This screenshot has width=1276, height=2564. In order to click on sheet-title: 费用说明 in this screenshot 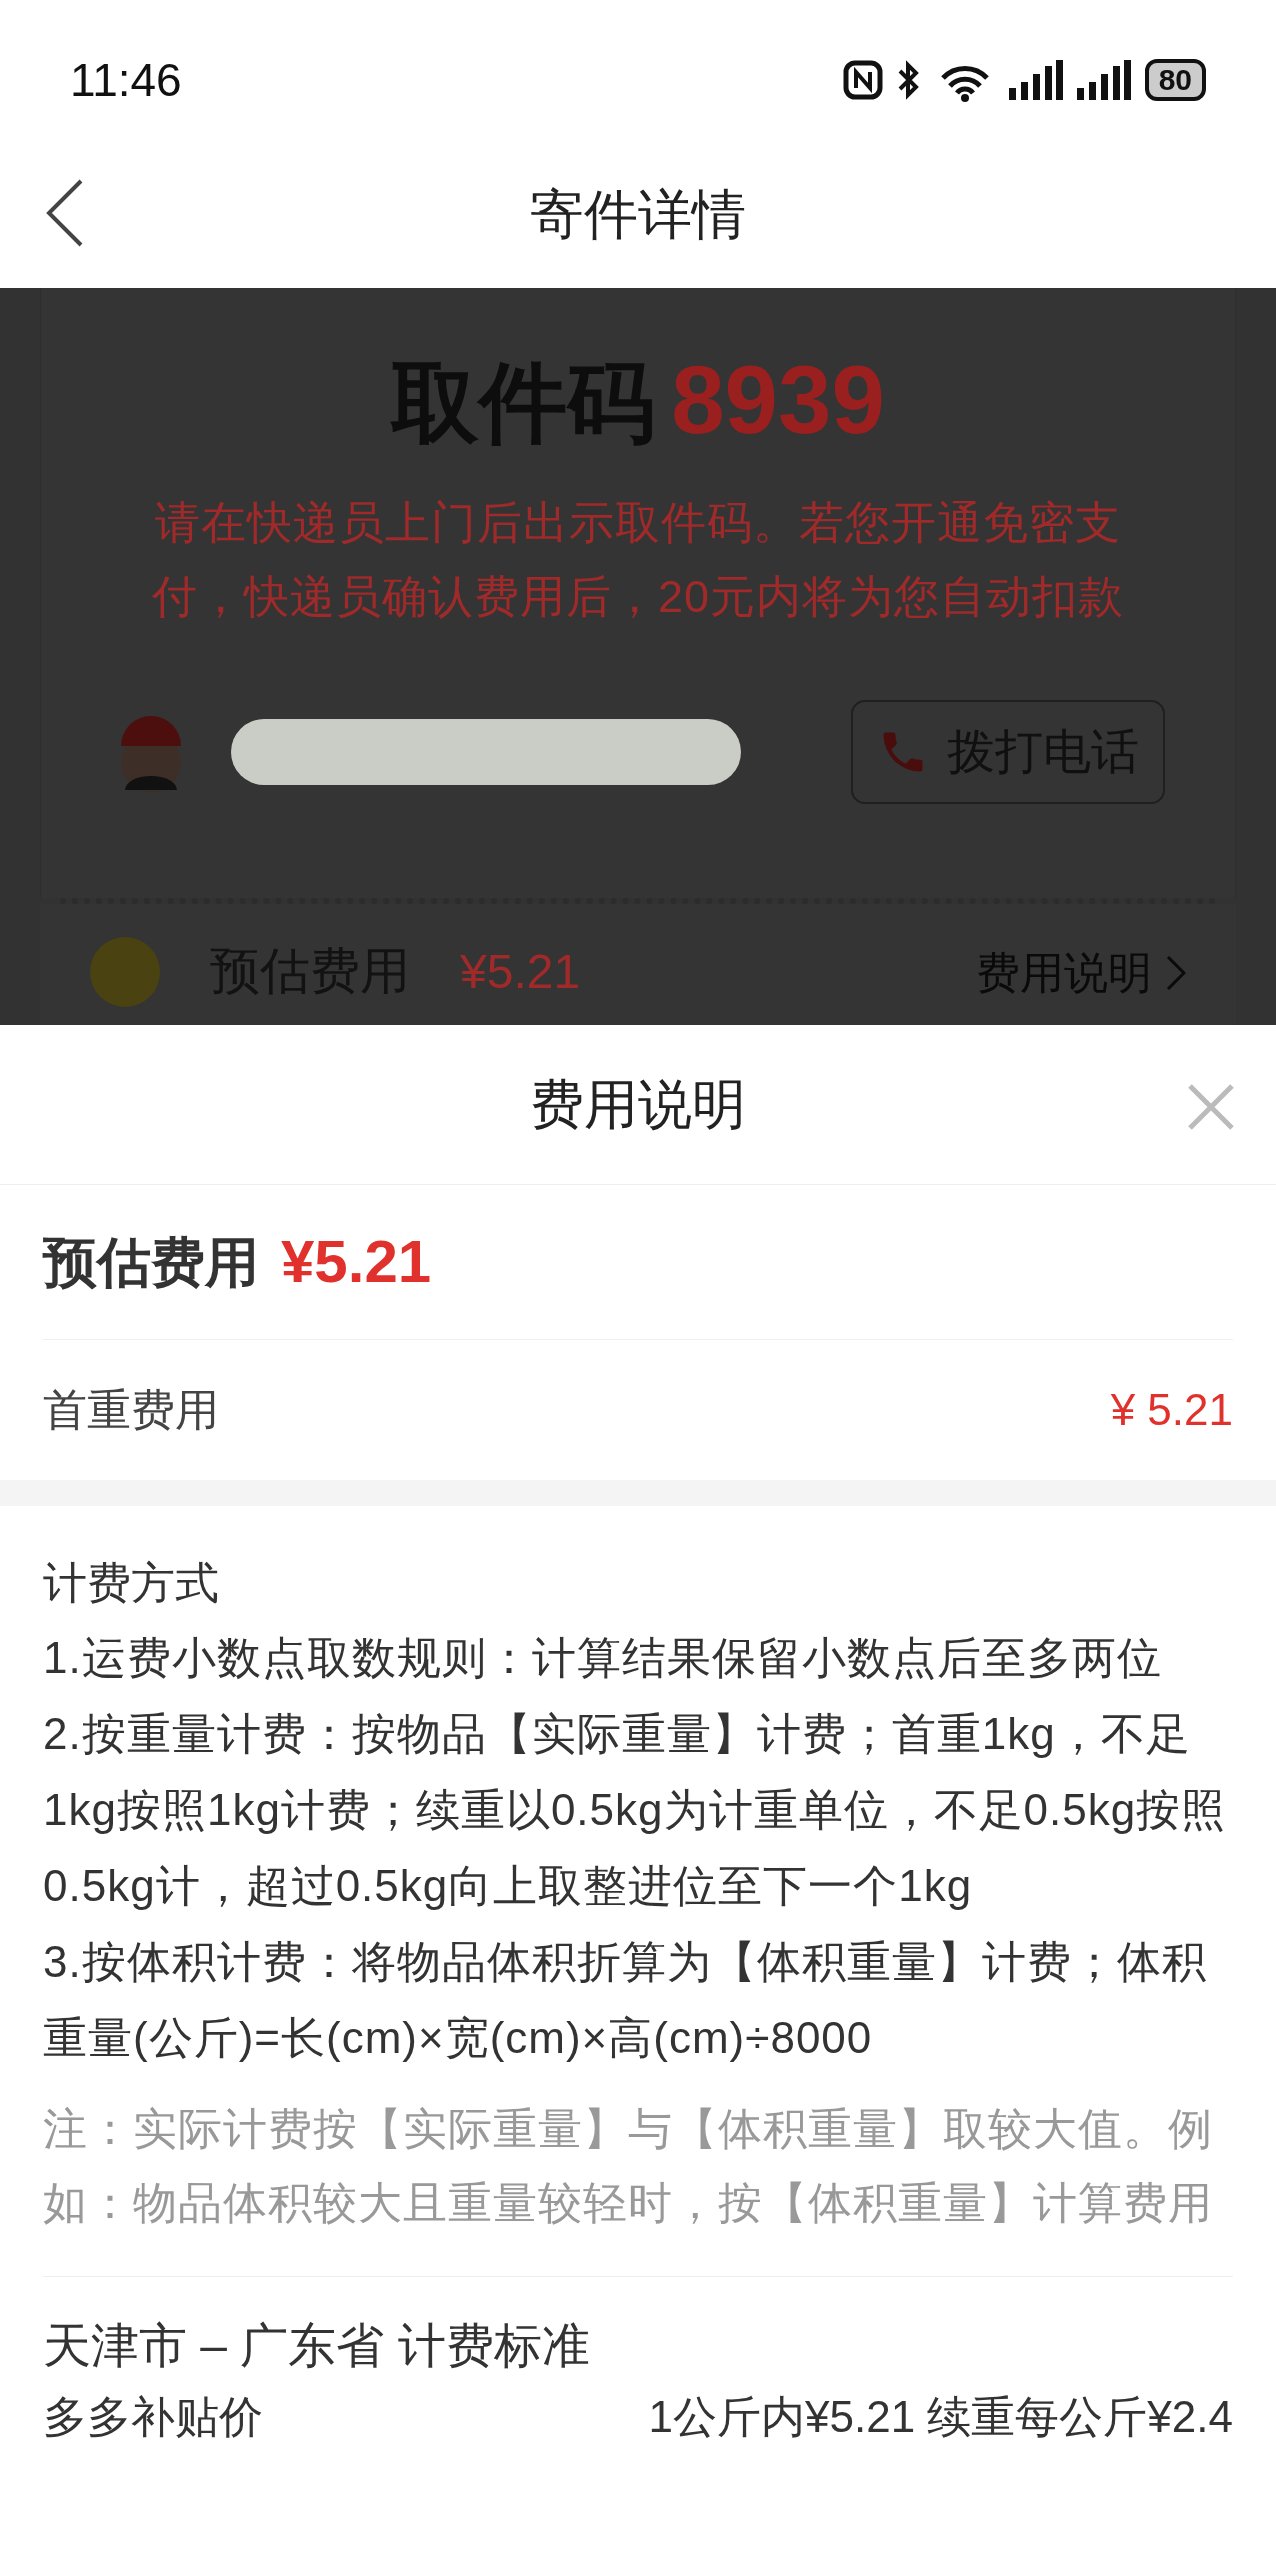, I will do `click(638, 1104)`.